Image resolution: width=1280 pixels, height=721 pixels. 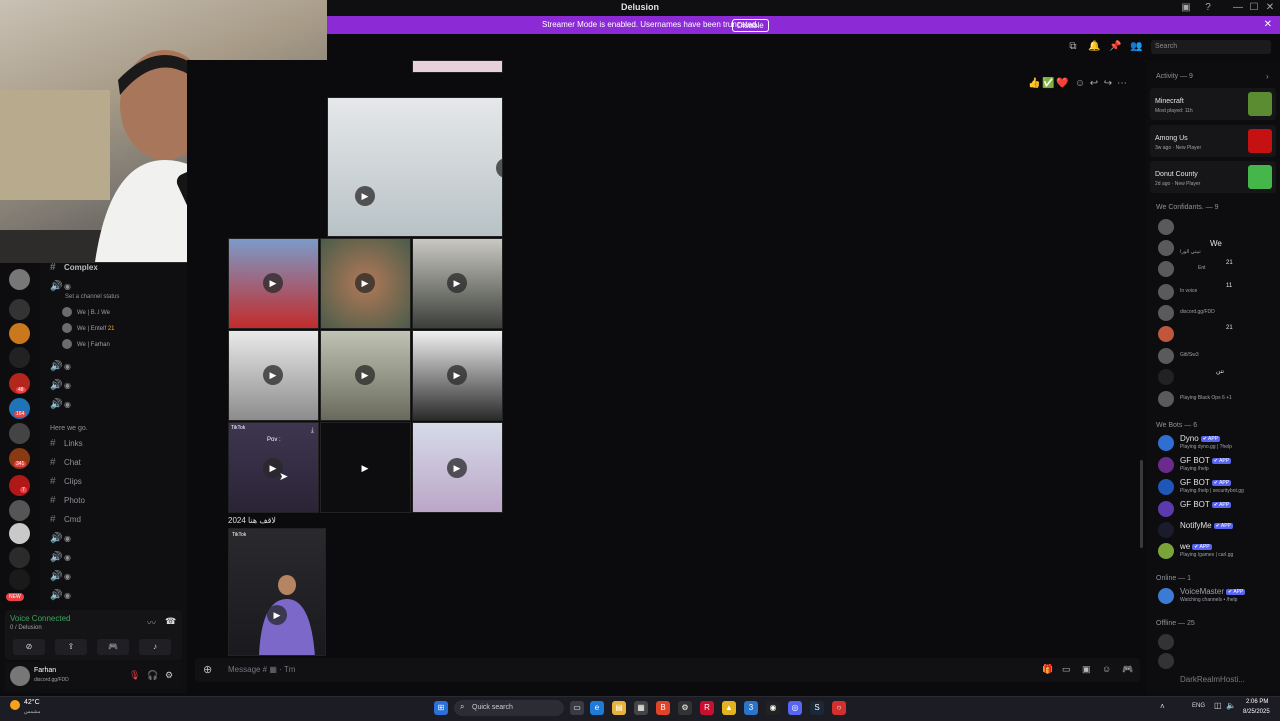 What do you see at coordinates (1186, 8) in the screenshot?
I see `inbox-icon: ▣` at bounding box center [1186, 8].